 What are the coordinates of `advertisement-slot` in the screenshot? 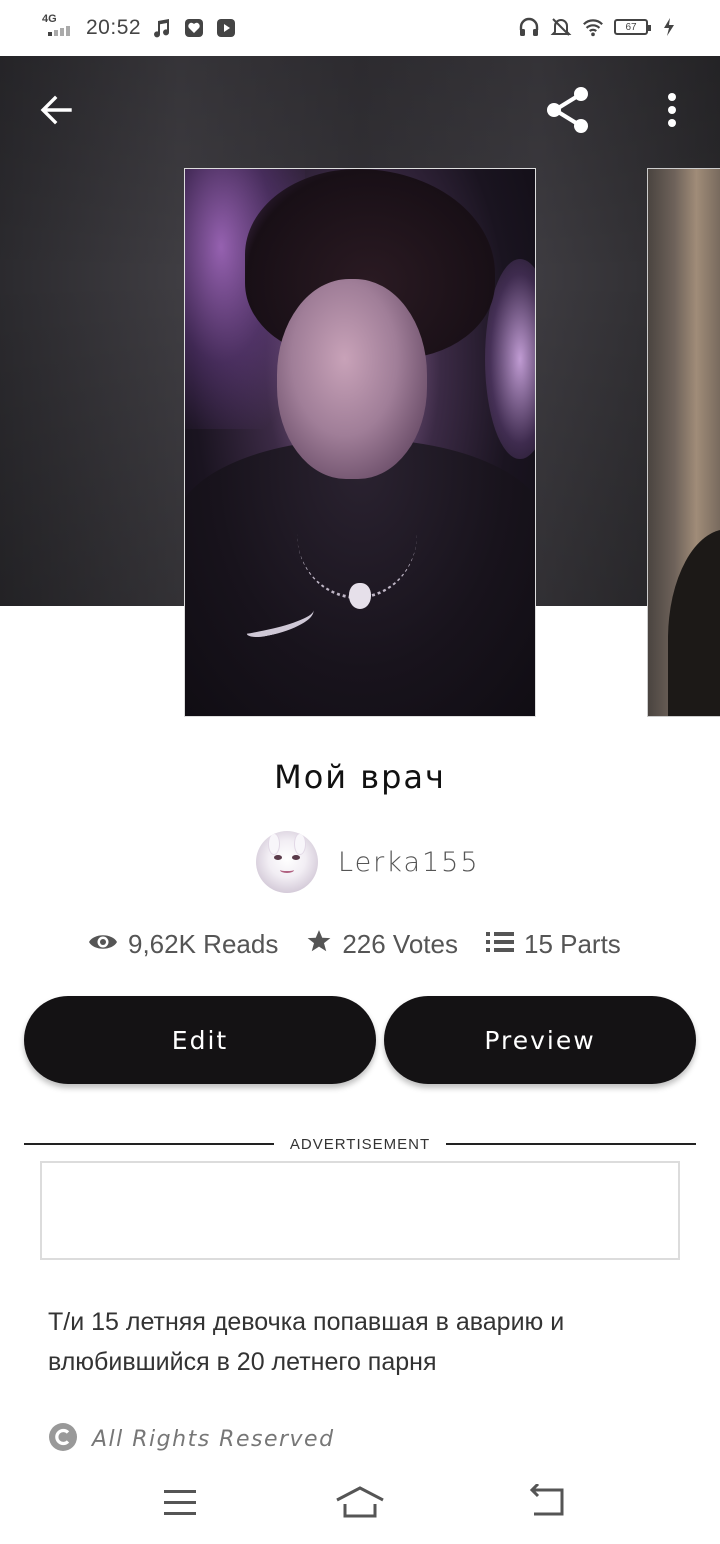 It's located at (360, 1210).